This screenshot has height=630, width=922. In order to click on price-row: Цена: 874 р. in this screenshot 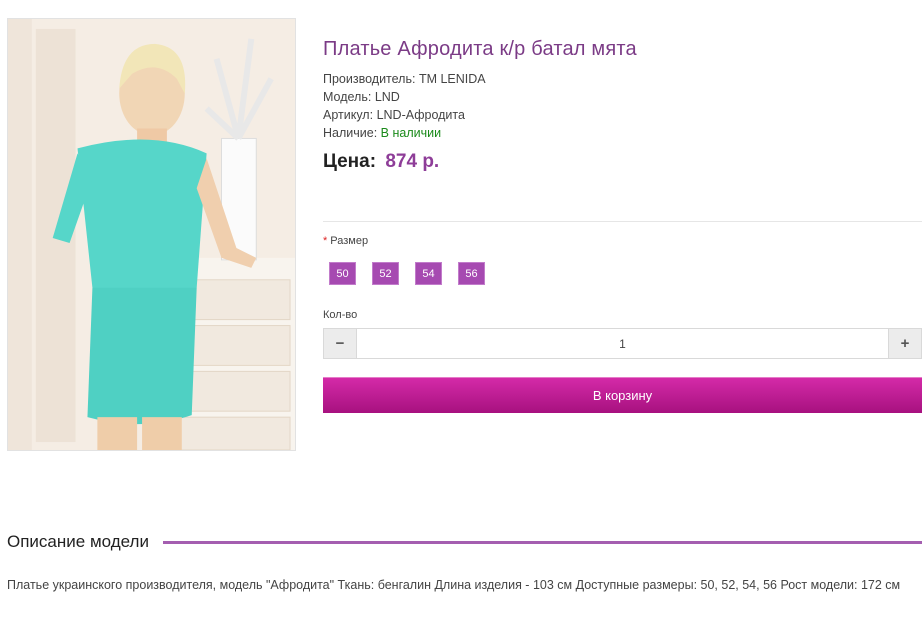, I will do `click(622, 162)`.